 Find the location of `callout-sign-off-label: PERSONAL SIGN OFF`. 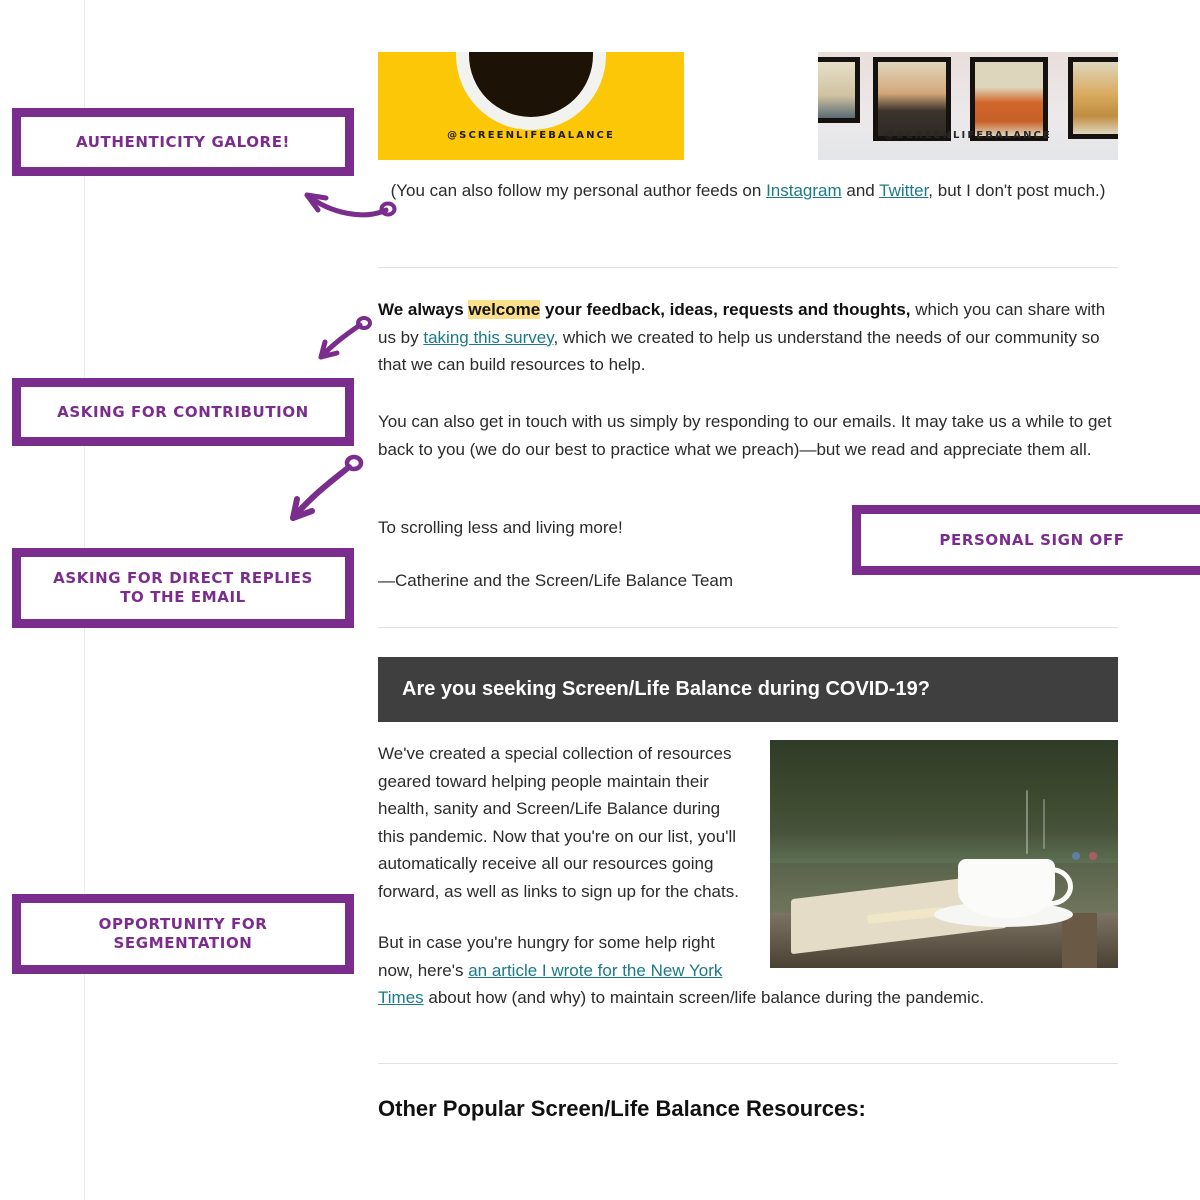

callout-sign-off-label: PERSONAL SIGN OFF is located at coordinates (1032, 539).